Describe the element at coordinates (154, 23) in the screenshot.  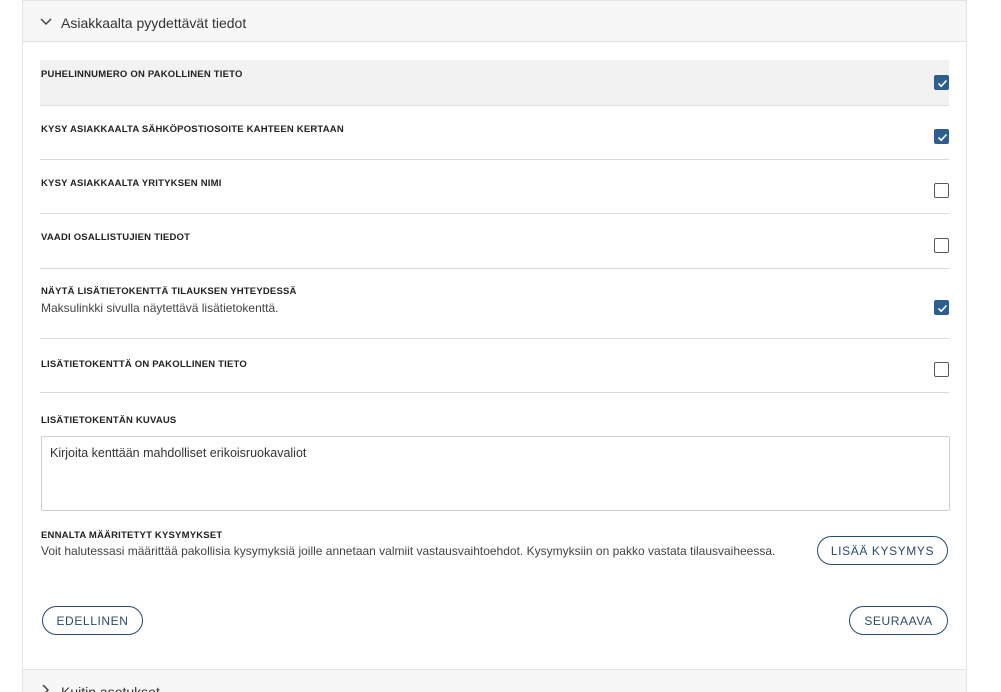
I see `section-title: Asiakkaalta pyydettävät tiedot` at that location.